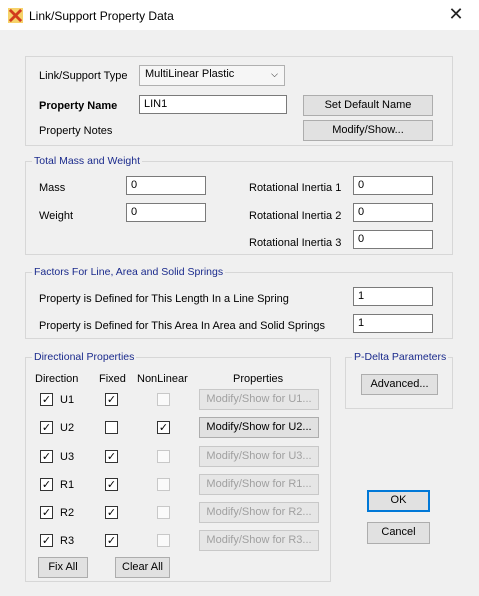 The image size is (479, 596). What do you see at coordinates (163, 399) in the screenshot?
I see `nonlinear-u1-checkbox` at bounding box center [163, 399].